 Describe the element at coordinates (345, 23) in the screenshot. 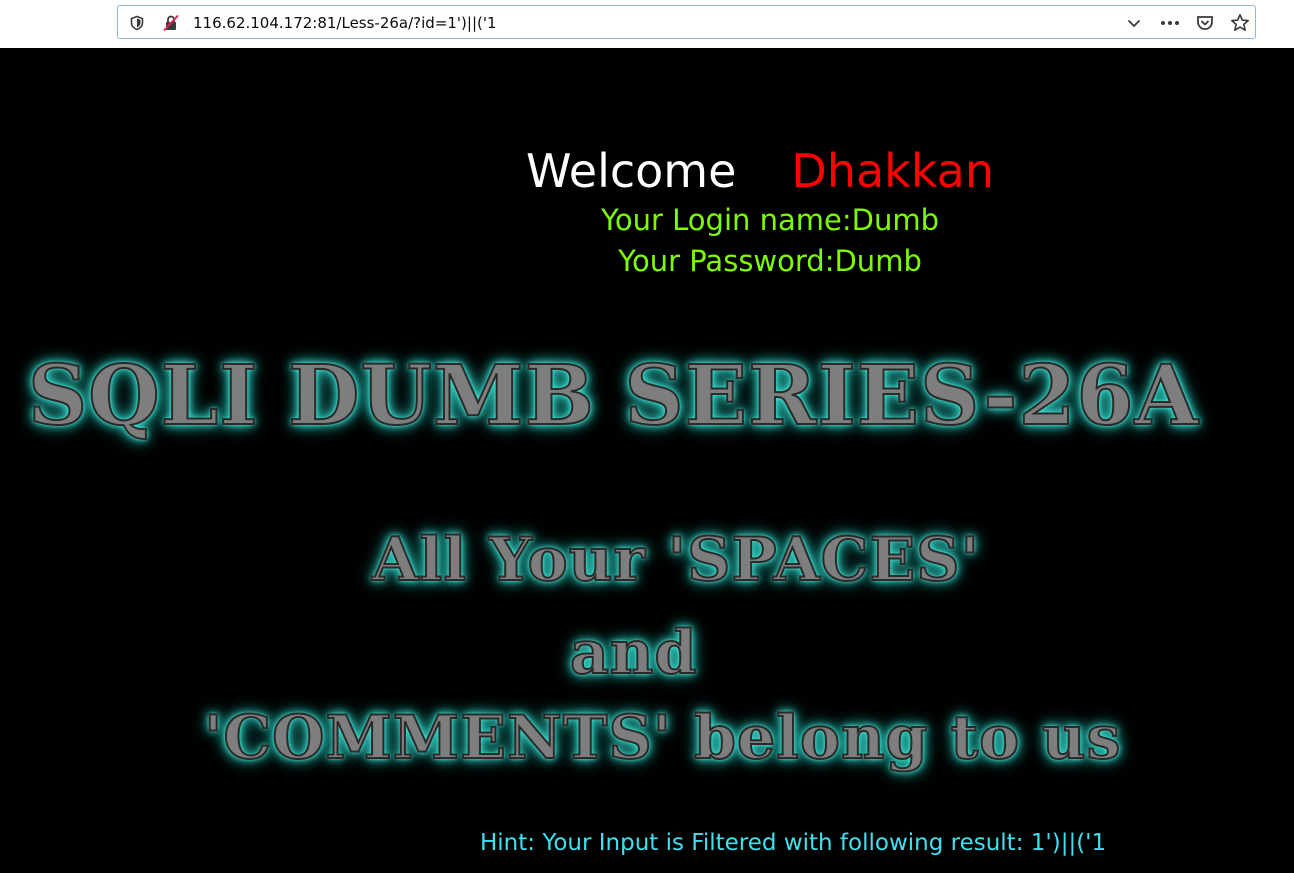

I see `url-text: 116.62.104.172:81/Less-26a/?id=1')||('1` at that location.